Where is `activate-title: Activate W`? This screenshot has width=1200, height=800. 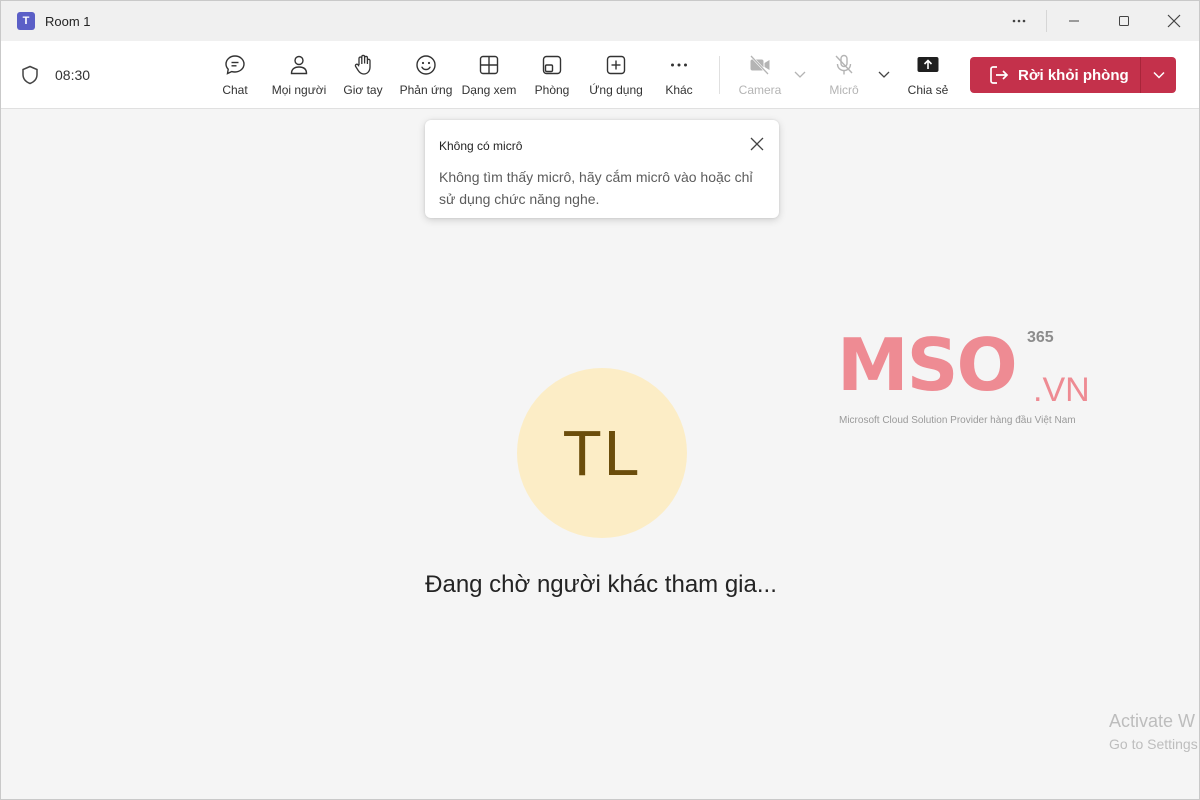
activate-title: Activate W is located at coordinates (1152, 721).